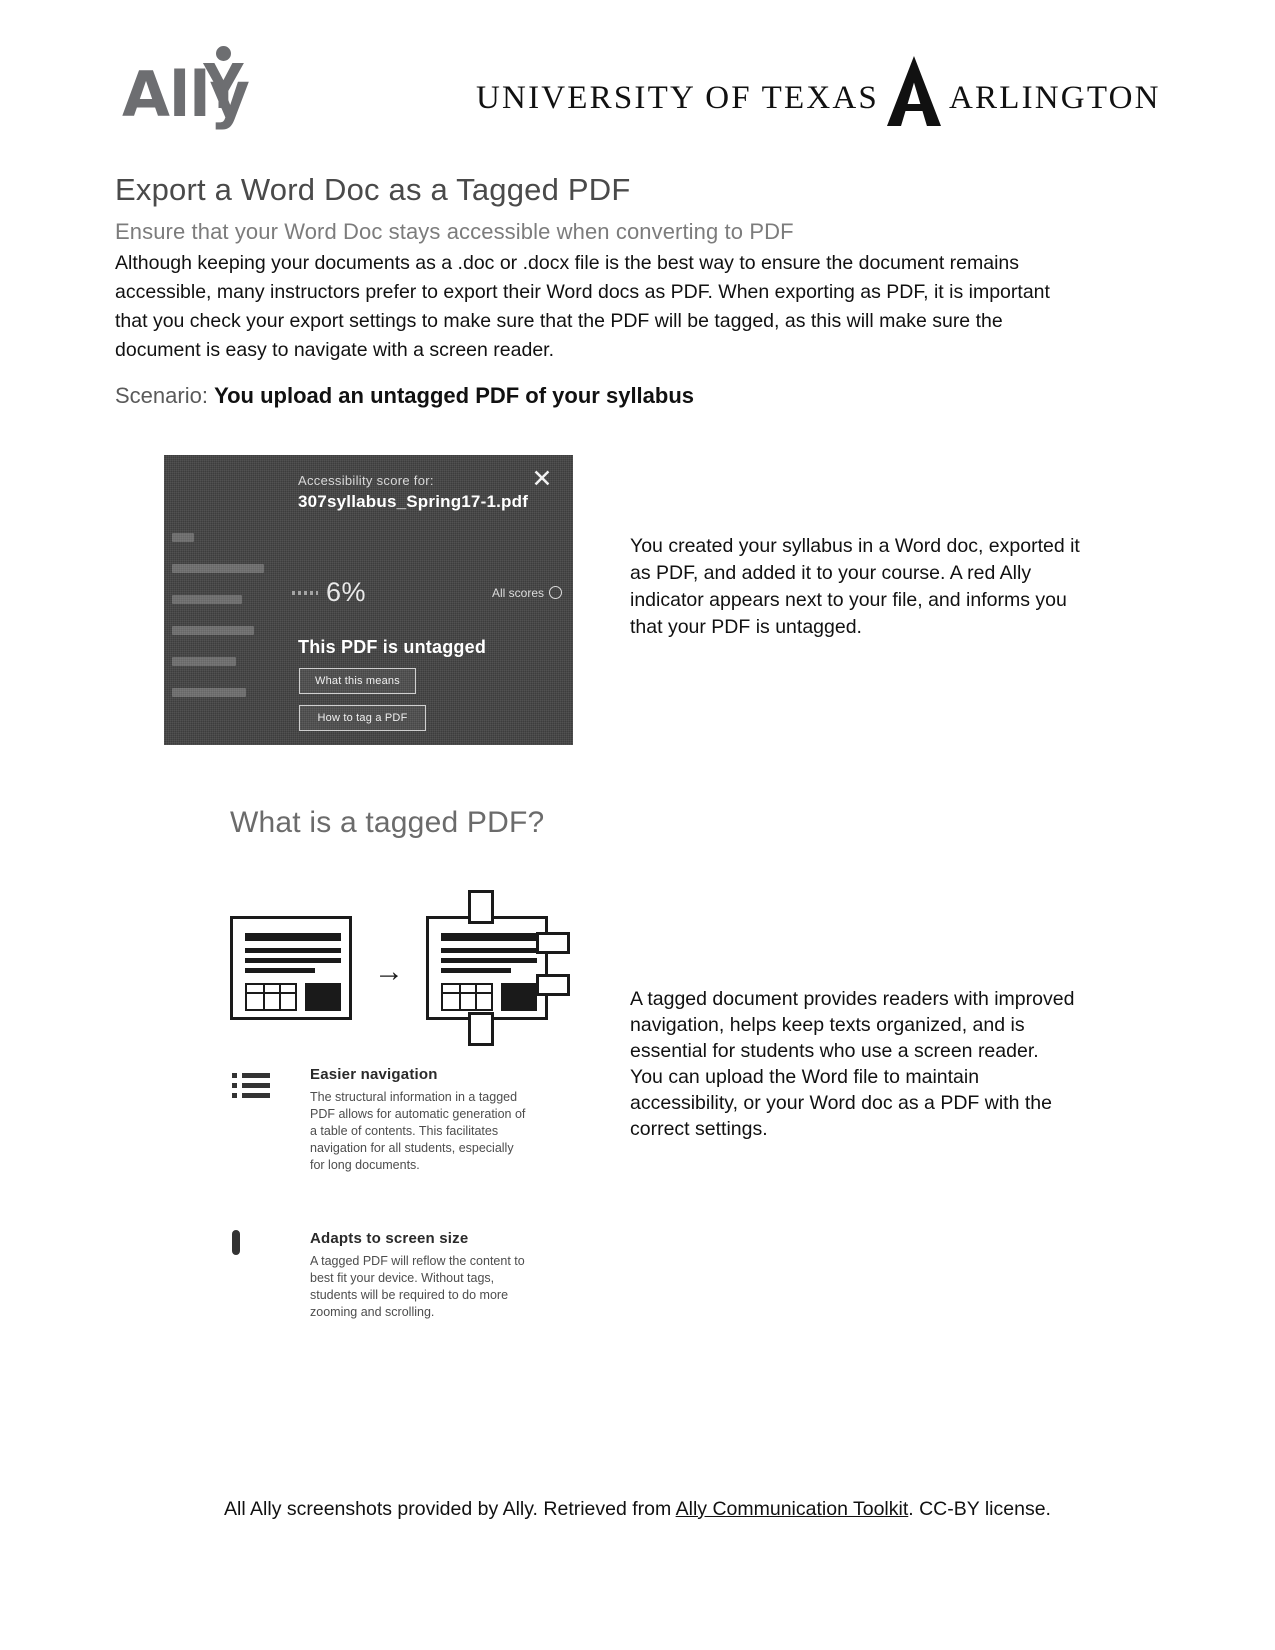 This screenshot has width=1275, height=1650. Describe the element at coordinates (427, 592) in the screenshot. I see `score-row: 6% All scores` at that location.